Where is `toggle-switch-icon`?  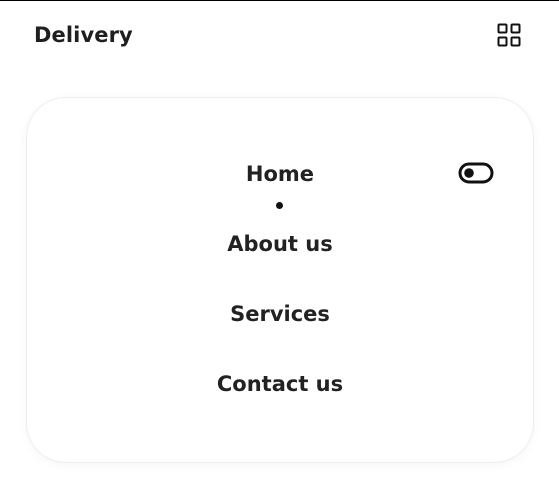
toggle-switch-icon is located at coordinates (476, 173).